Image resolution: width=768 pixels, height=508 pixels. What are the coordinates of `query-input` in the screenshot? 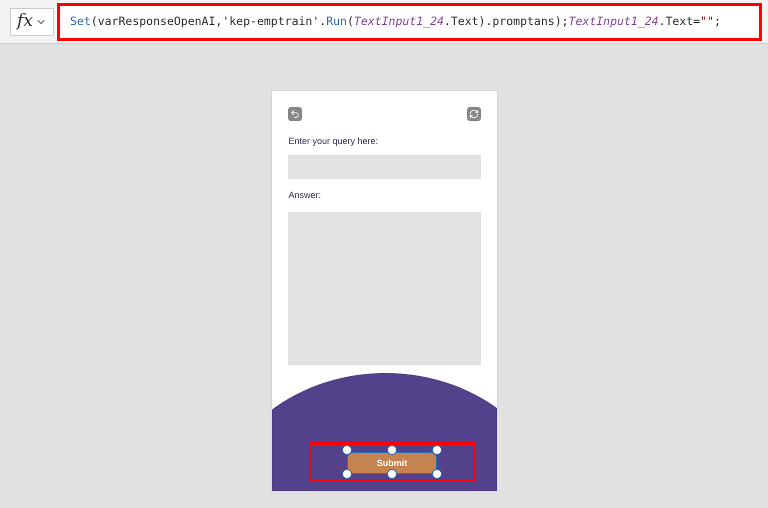 It's located at (384, 166).